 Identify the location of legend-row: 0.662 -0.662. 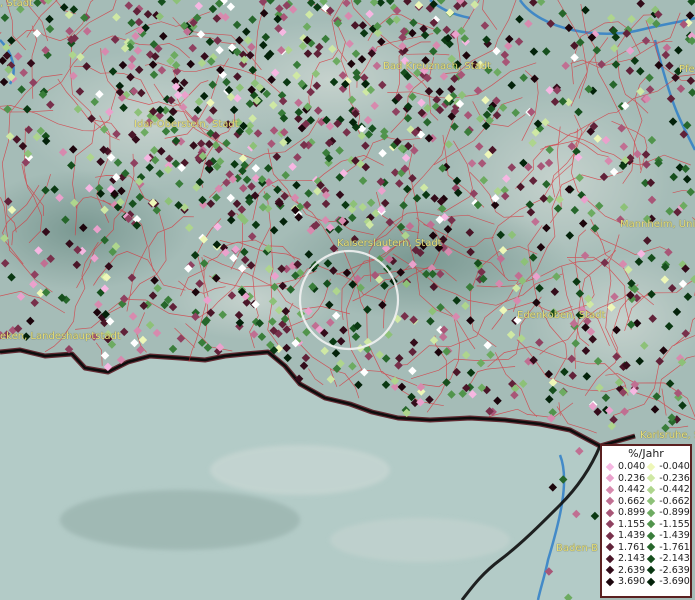
(647, 501).